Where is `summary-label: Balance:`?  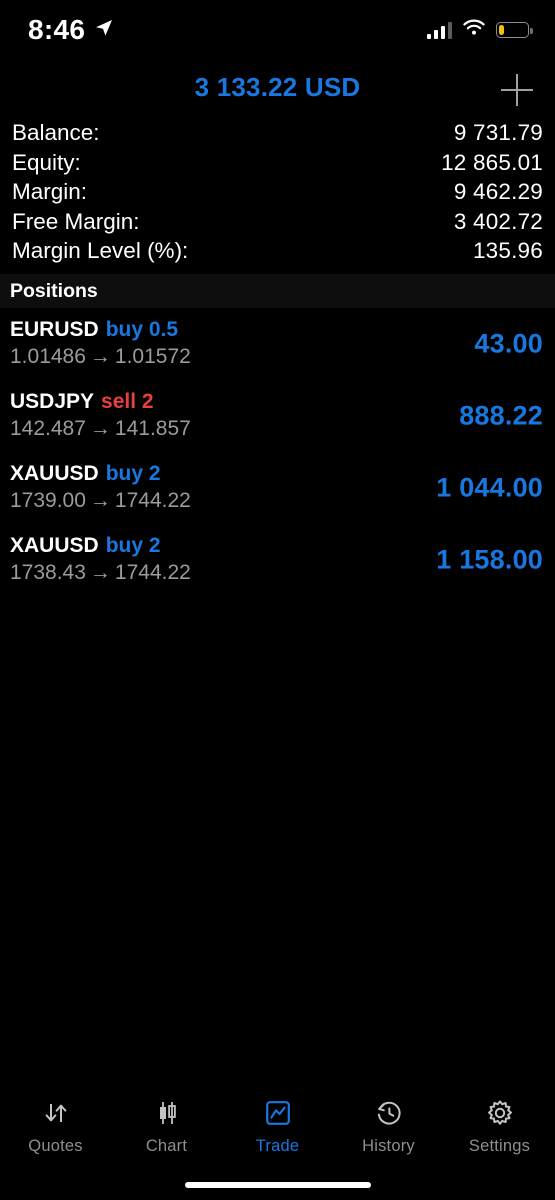 summary-label: Balance: is located at coordinates (56, 132).